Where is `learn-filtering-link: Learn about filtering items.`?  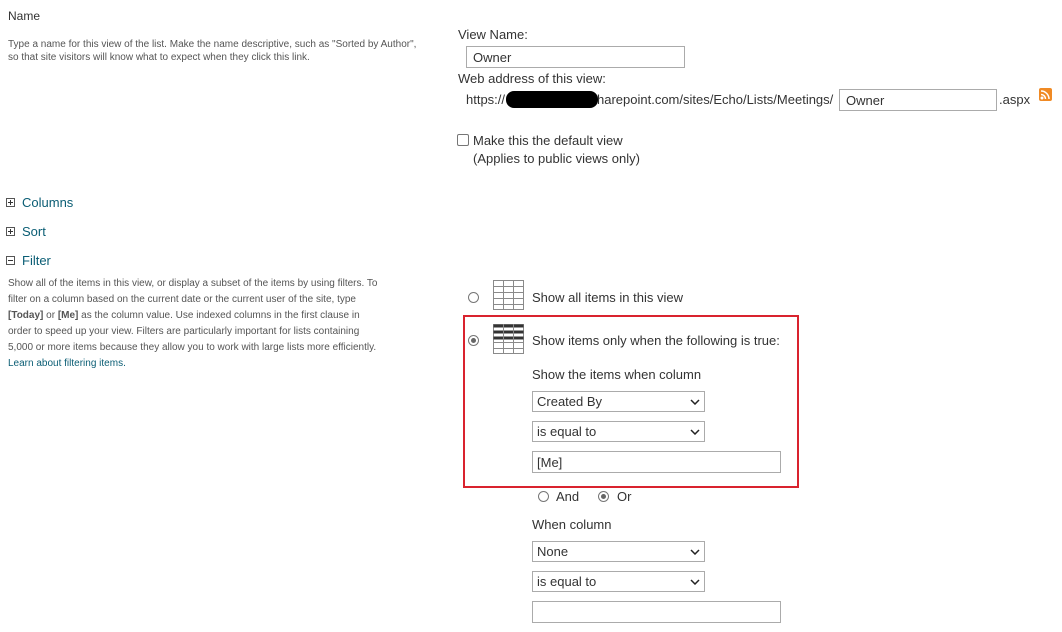 learn-filtering-link: Learn about filtering items. is located at coordinates (228, 364).